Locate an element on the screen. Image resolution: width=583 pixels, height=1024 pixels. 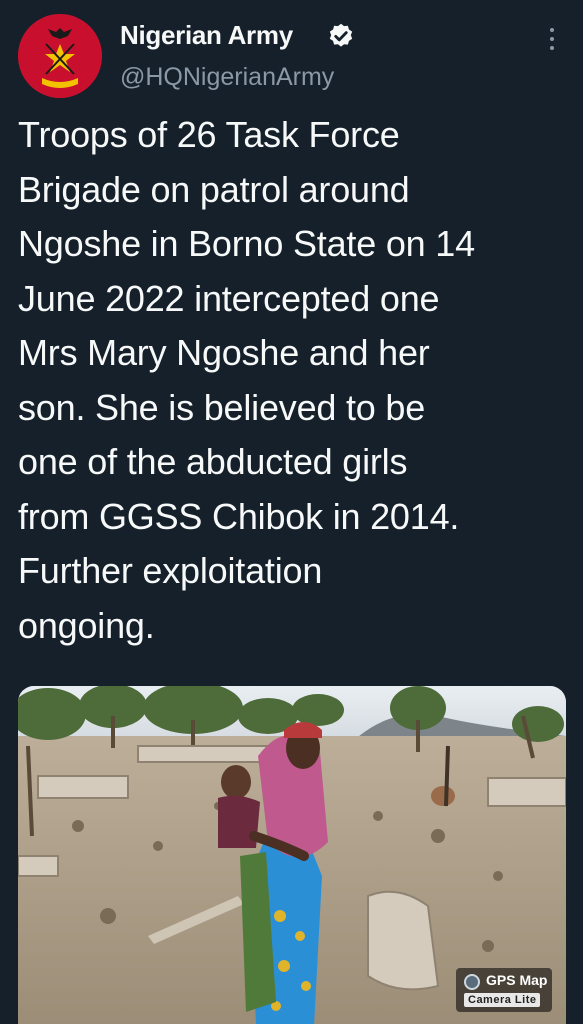
user-handle: @HQNigerianArmy is located at coordinates (227, 77).